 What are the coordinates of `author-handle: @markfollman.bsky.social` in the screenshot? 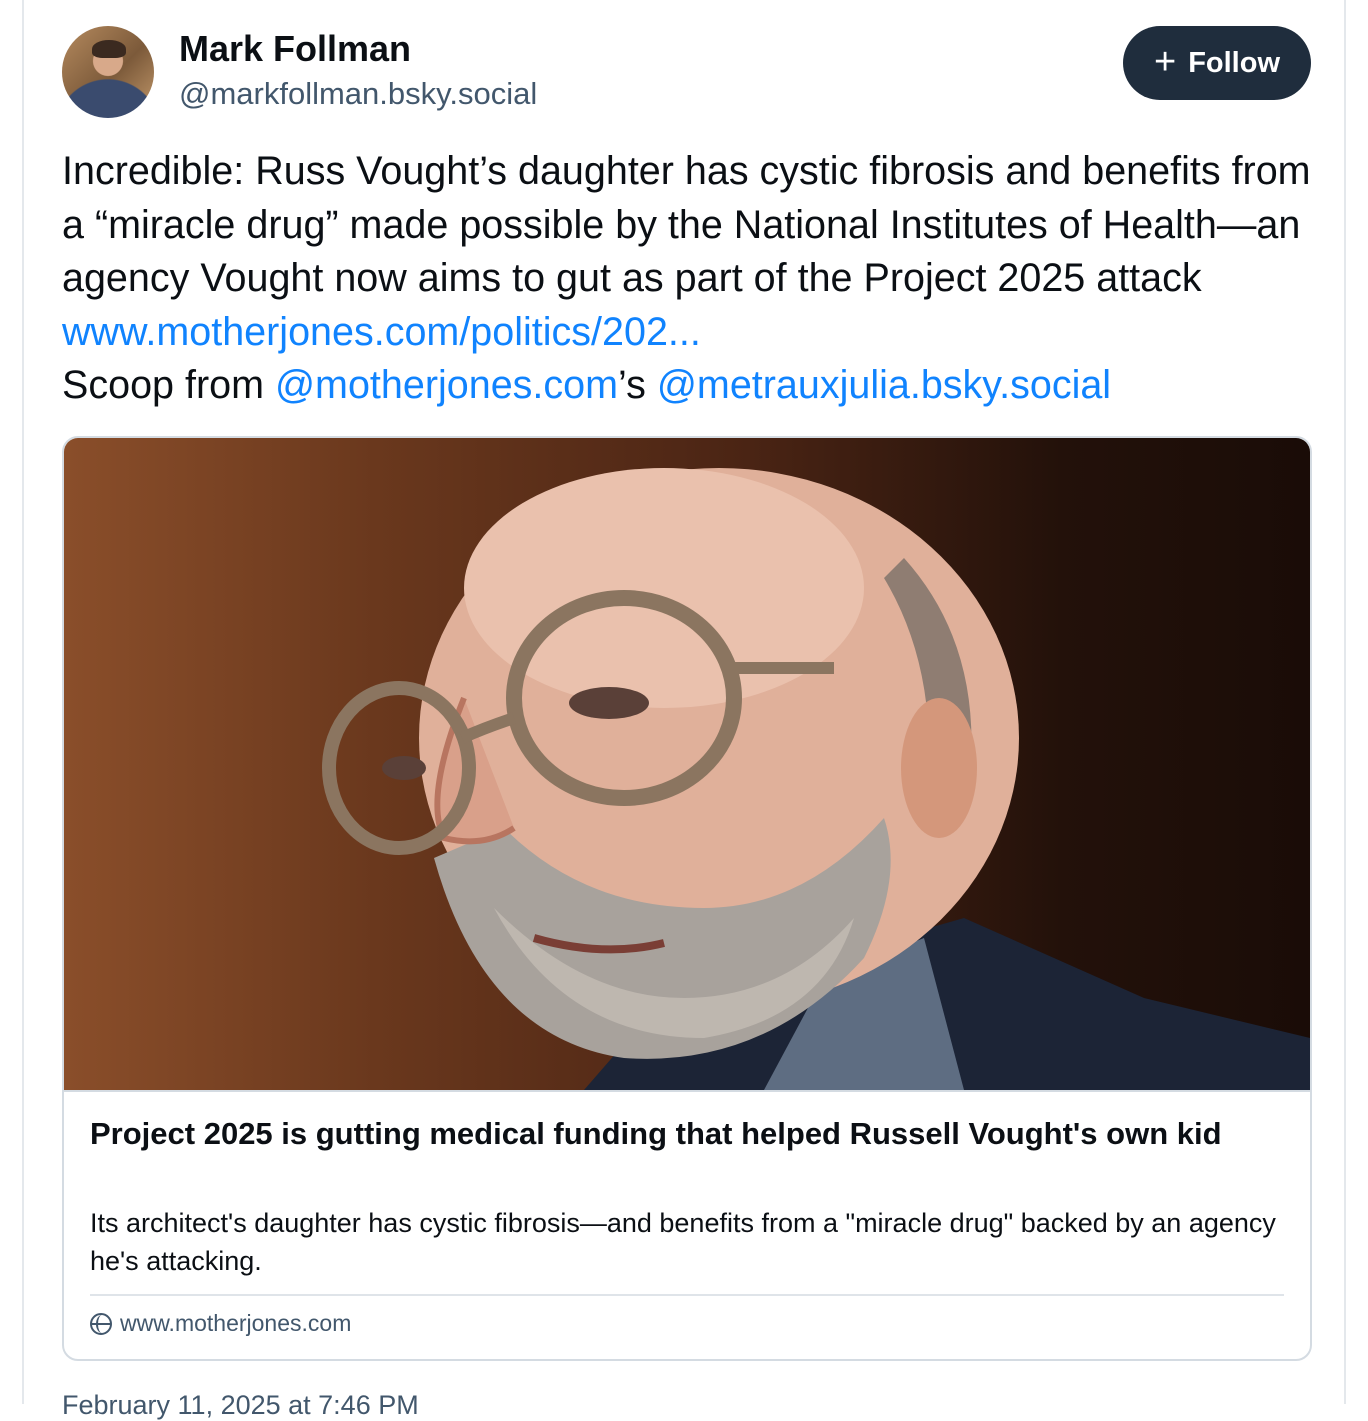 It's located at (358, 94).